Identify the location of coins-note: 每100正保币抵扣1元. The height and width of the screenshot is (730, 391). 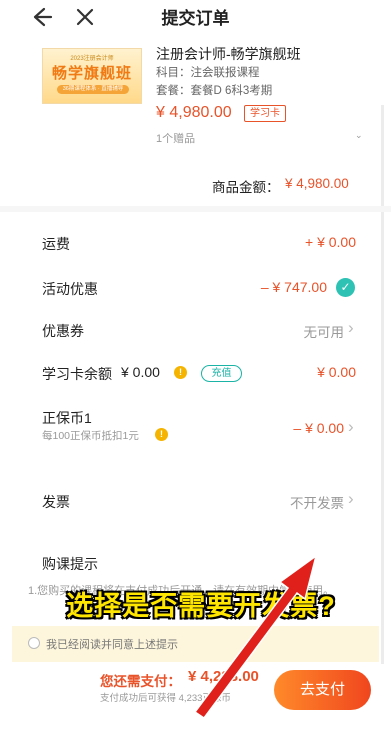
(90, 436).